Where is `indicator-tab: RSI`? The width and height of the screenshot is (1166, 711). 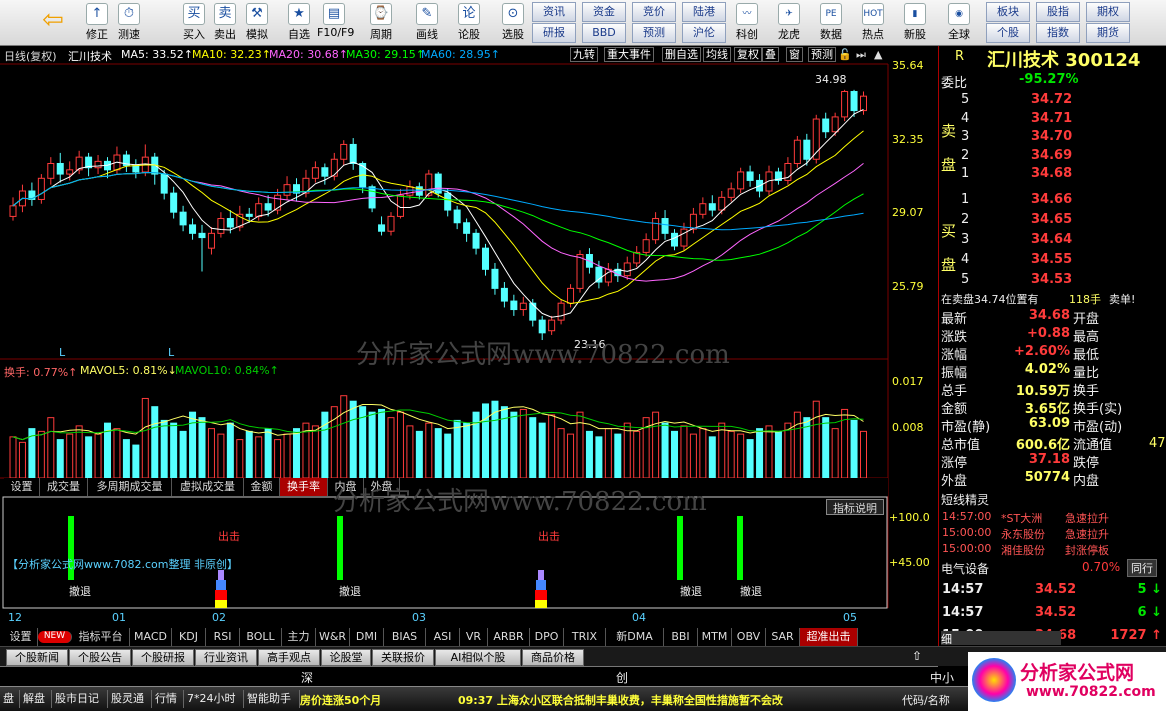
indicator-tab: RSI is located at coordinates (223, 637).